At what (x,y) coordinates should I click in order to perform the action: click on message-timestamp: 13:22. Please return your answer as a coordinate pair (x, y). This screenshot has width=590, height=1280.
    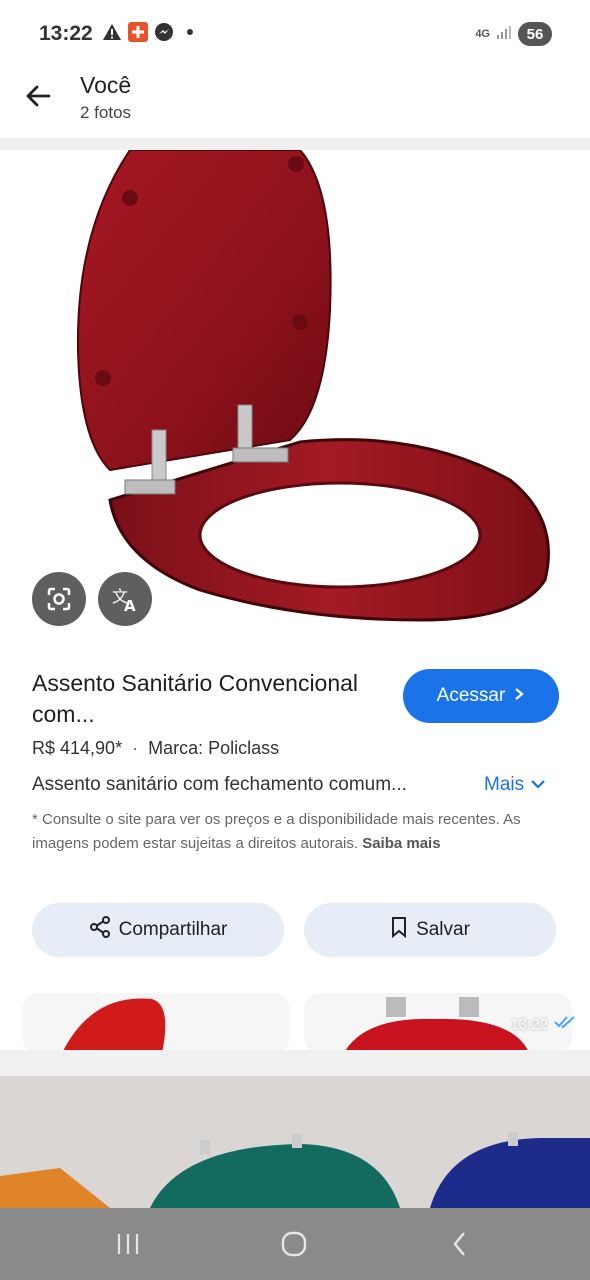
    Looking at the image, I should click on (543, 1024).